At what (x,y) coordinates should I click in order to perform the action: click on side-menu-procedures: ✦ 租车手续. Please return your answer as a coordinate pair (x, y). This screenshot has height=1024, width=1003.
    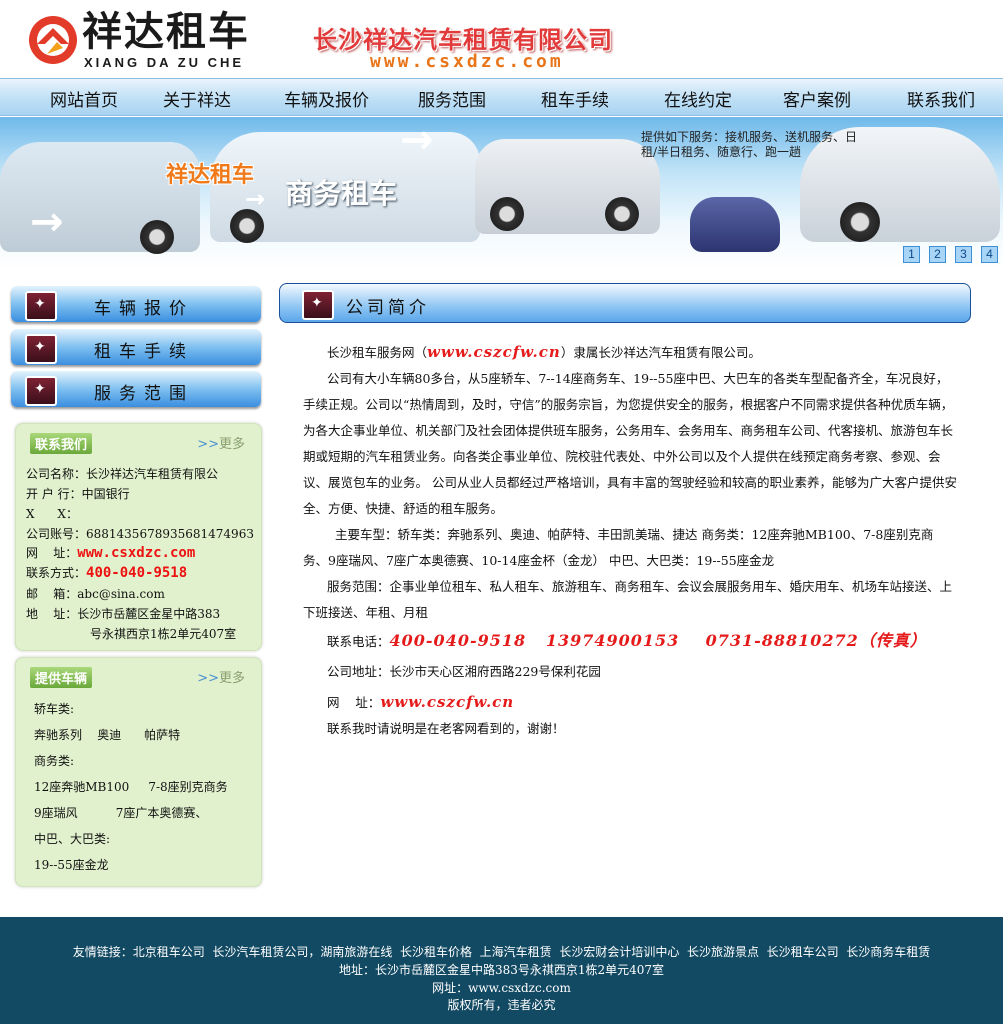
    Looking at the image, I should click on (136, 347).